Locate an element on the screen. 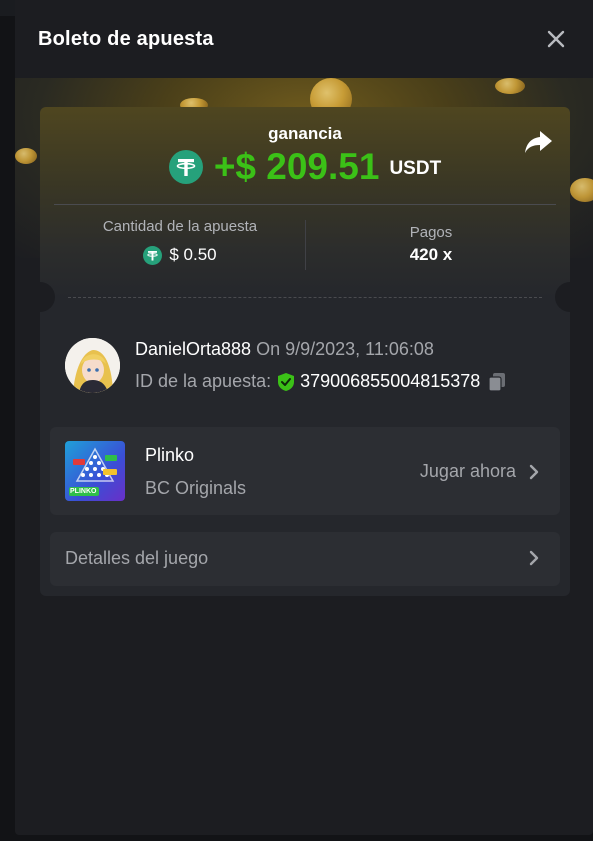 The width and height of the screenshot is (593, 841). game-card: PLINKO Plinko BC Originals Jugar ahora is located at coordinates (305, 471).